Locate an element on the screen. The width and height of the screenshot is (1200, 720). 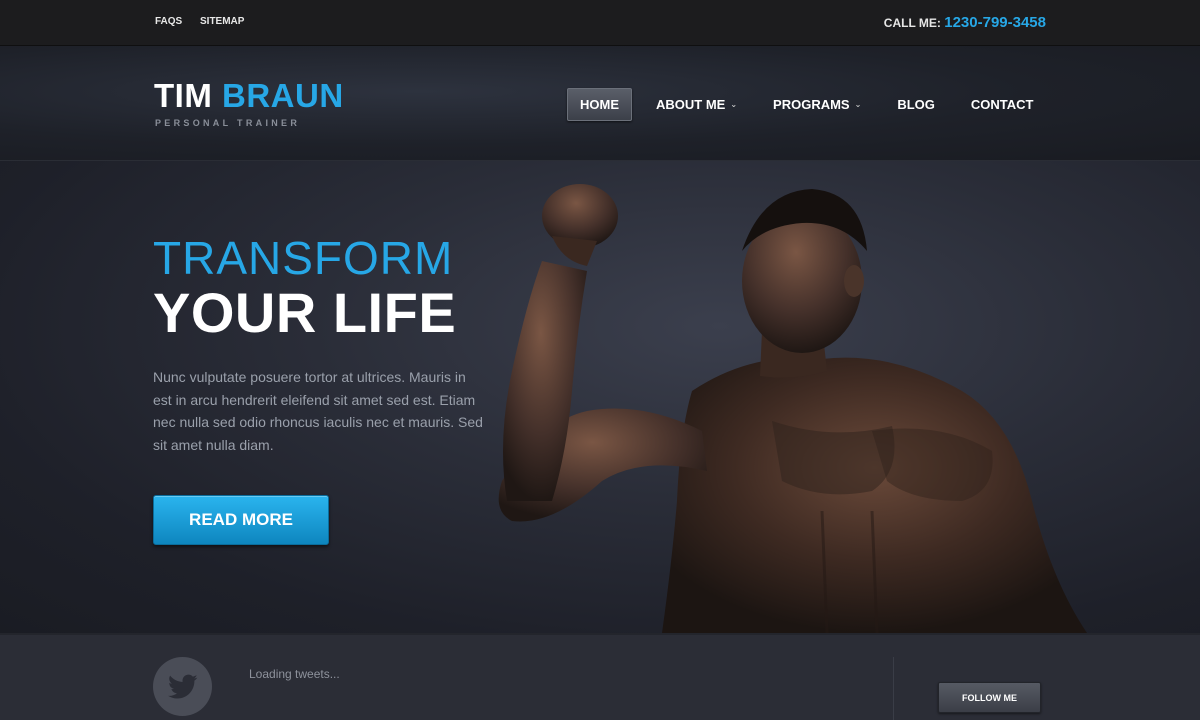
logo-first-name: TIM is located at coordinates (183, 95).